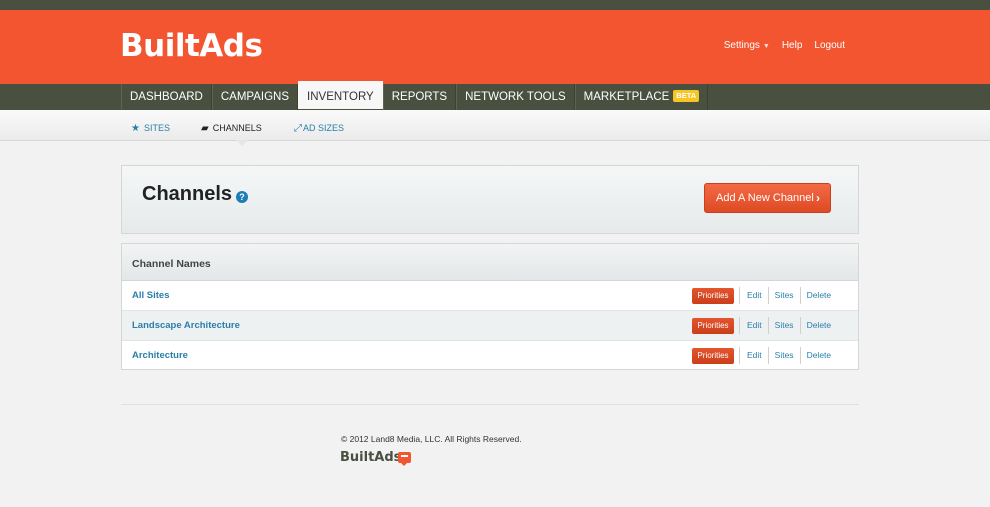 The height and width of the screenshot is (507, 990). I want to click on page-title: Channels, so click(187, 194).